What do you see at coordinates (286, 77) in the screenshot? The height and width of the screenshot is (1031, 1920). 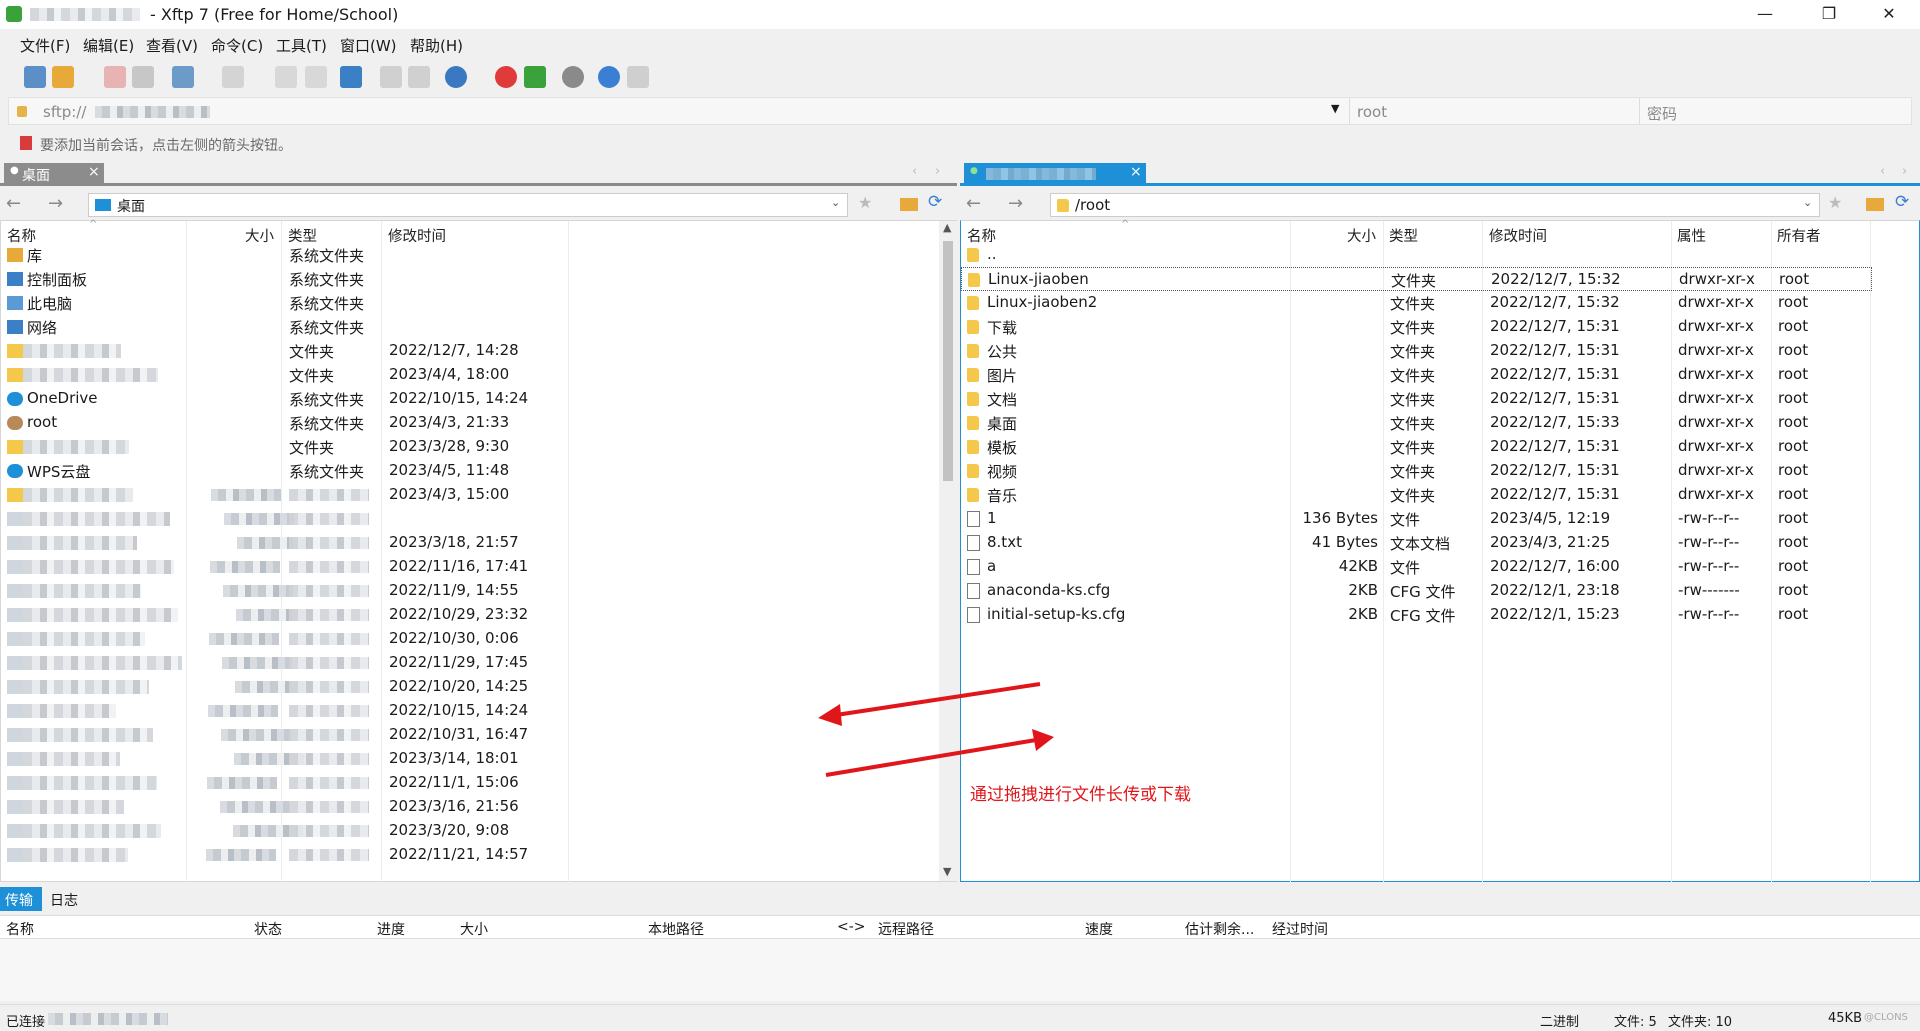 I see `copy-icon` at bounding box center [286, 77].